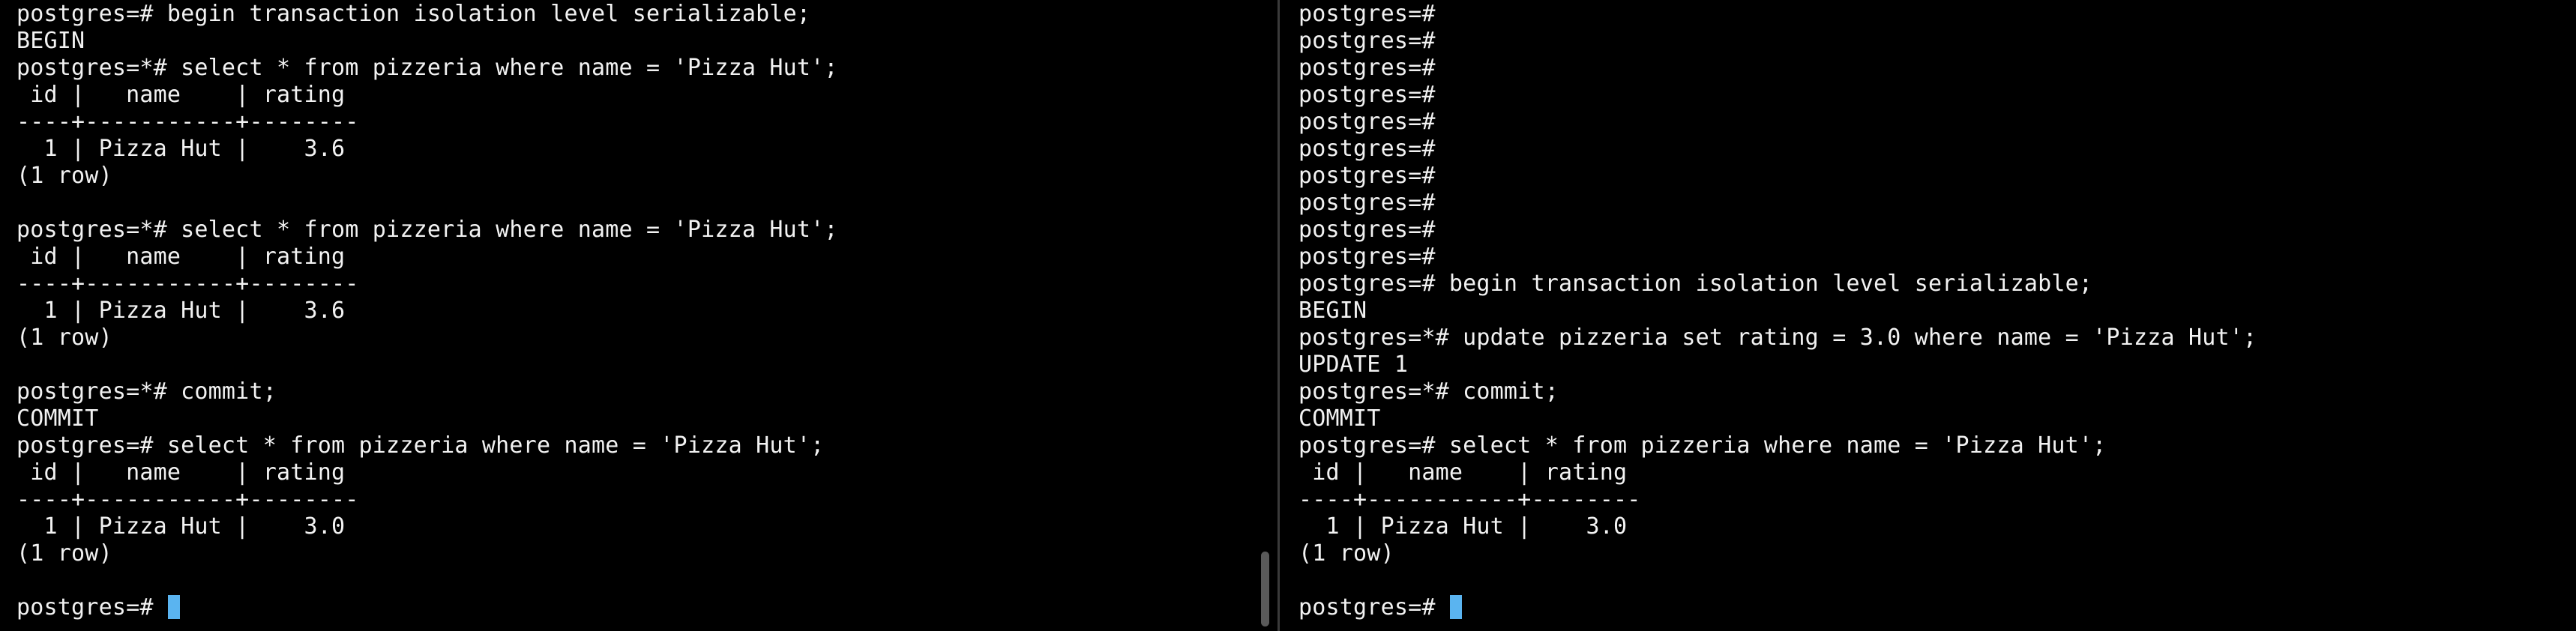 The image size is (2576, 631). What do you see at coordinates (1777, 365) in the screenshot?
I see `terminal-line: UPDATE 1` at bounding box center [1777, 365].